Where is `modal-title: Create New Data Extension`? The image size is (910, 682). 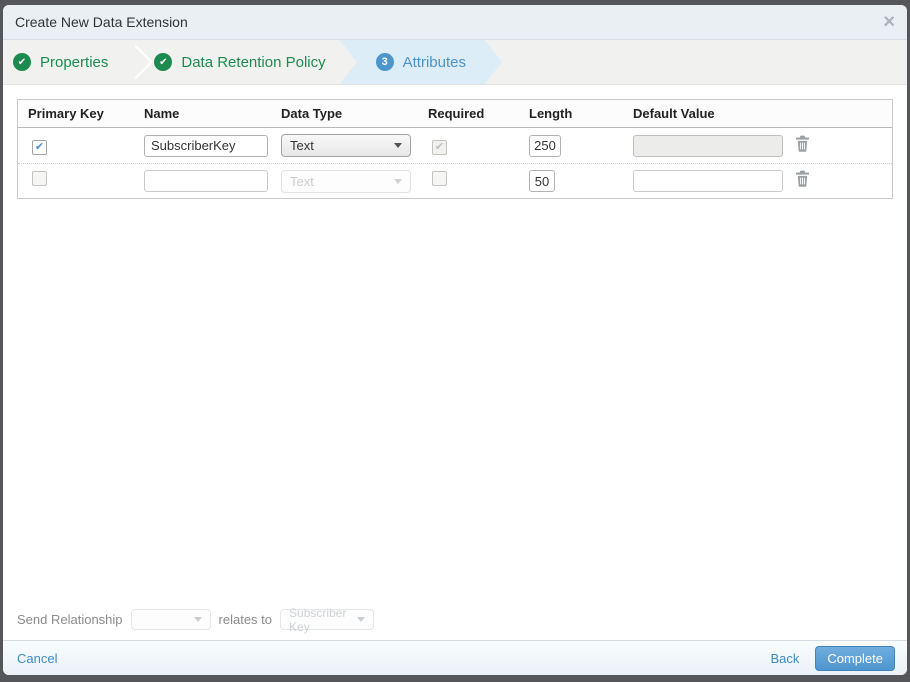 modal-title: Create New Data Extension is located at coordinates (101, 22).